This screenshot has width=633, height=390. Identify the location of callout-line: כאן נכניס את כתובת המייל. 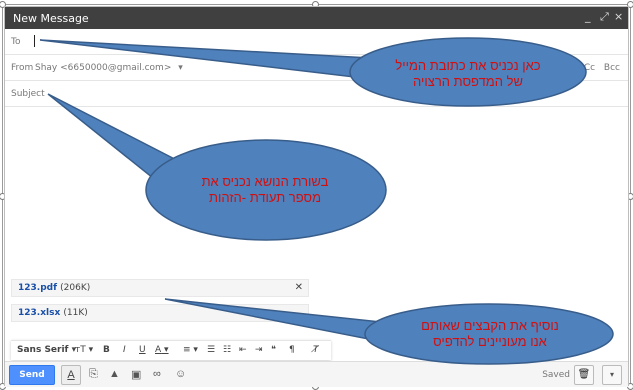
(468, 65).